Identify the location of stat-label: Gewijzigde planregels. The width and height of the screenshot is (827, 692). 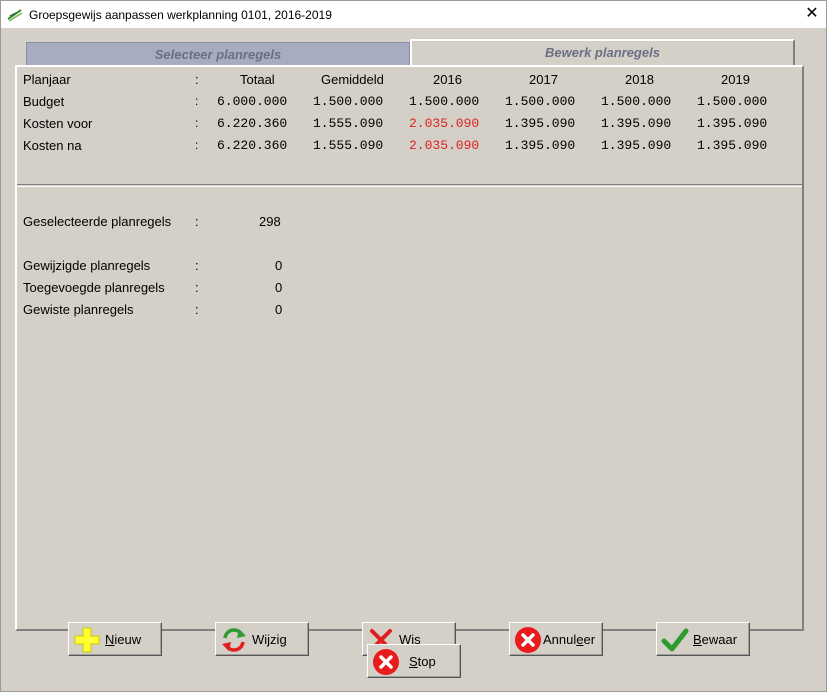
(87, 265).